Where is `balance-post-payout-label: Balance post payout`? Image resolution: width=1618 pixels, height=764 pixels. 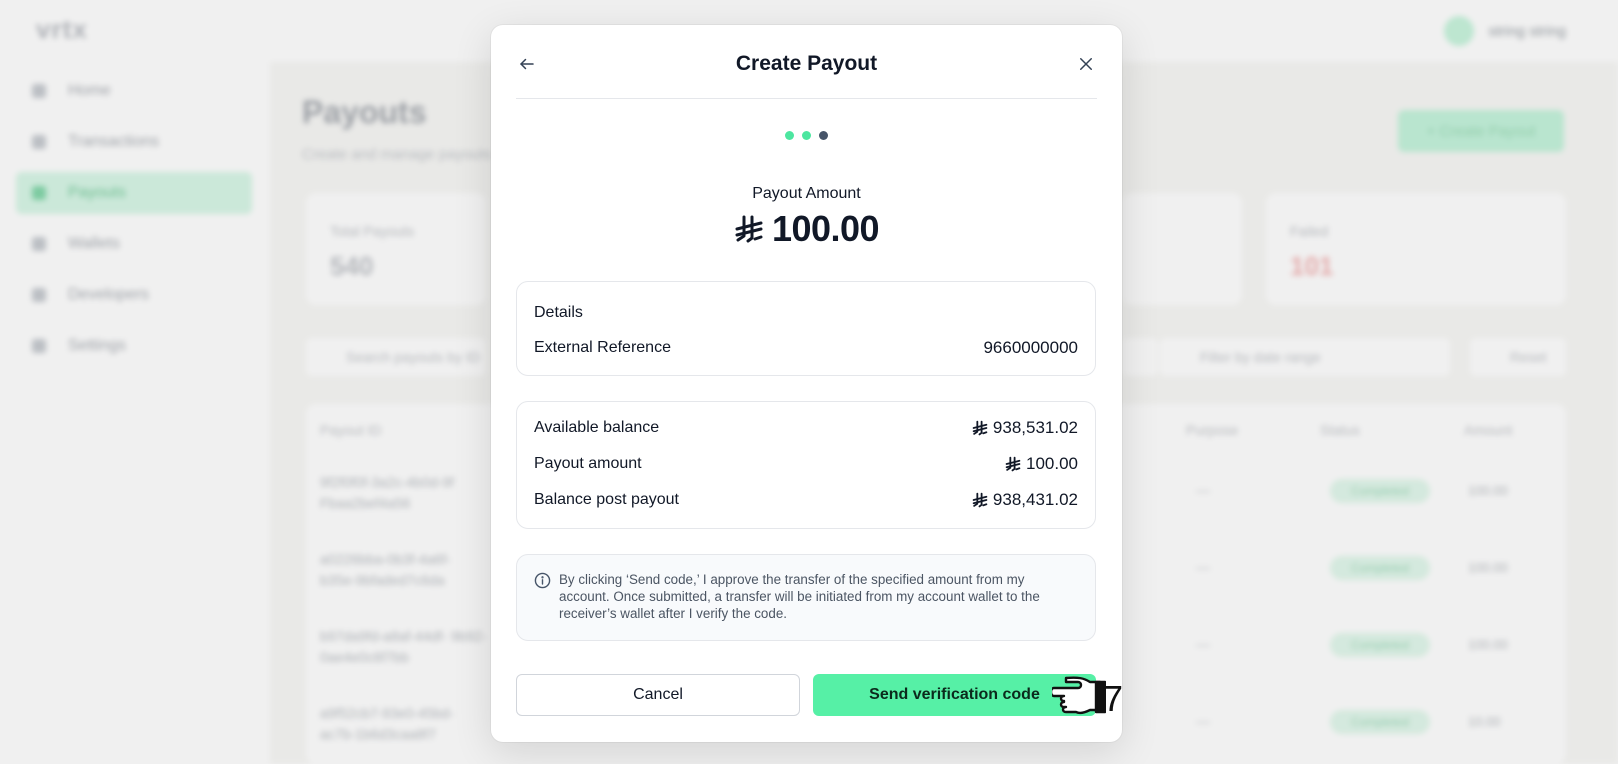 balance-post-payout-label: Balance post payout is located at coordinates (606, 499).